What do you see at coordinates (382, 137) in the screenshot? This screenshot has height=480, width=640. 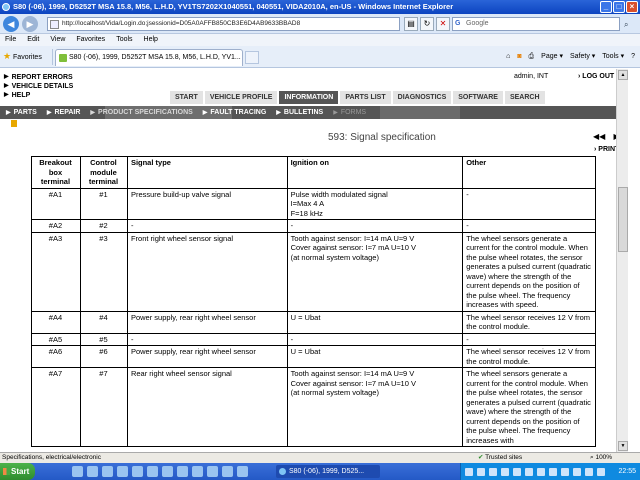 I see `page-title: 593: Signal specification` at bounding box center [382, 137].